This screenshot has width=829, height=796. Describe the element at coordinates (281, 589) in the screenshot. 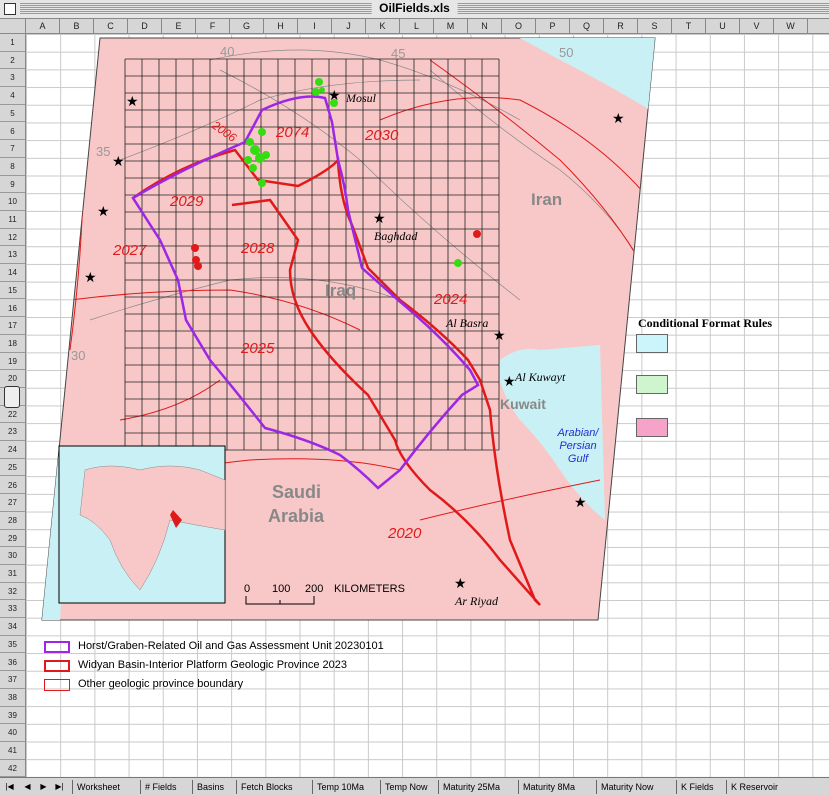

I see `svg-text: 100` at that location.